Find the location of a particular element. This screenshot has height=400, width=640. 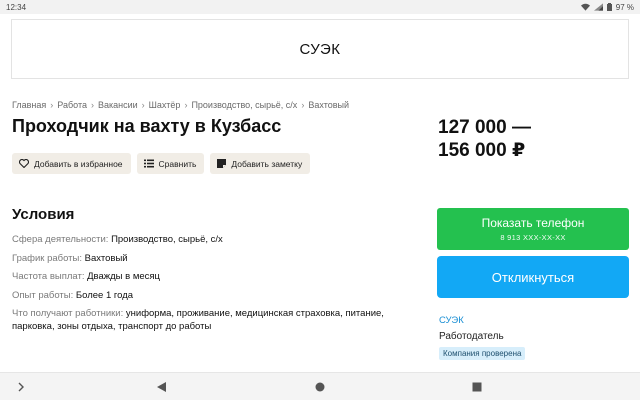

show-phone-button: Показать телефон 8 913 XXX-XX-XX is located at coordinates (533, 229).